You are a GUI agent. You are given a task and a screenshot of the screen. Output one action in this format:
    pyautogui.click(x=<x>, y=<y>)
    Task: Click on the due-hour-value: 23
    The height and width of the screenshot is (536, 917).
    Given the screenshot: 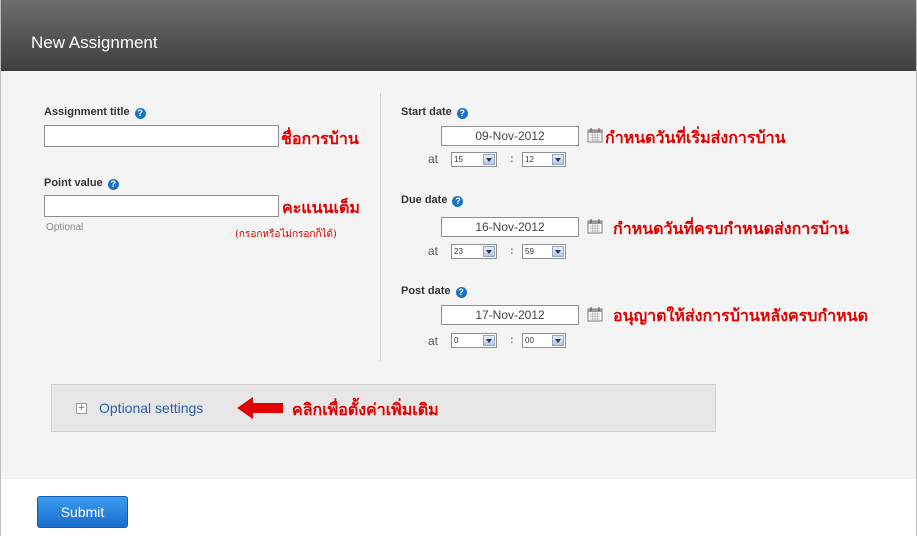 What is the action you would take?
    pyautogui.click(x=458, y=251)
    